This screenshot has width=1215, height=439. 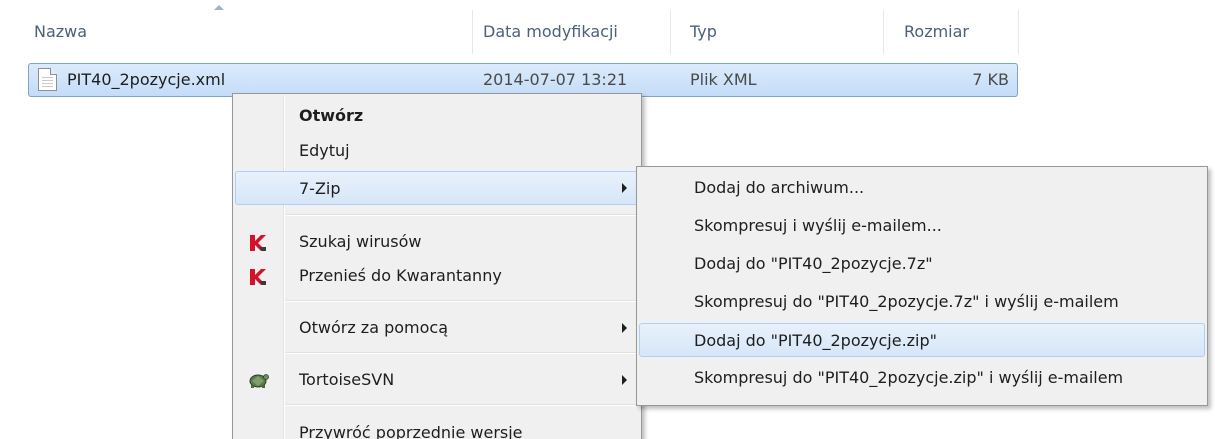 I want to click on menu-item-label: Przenieś do Kwarantanny, so click(x=400, y=275).